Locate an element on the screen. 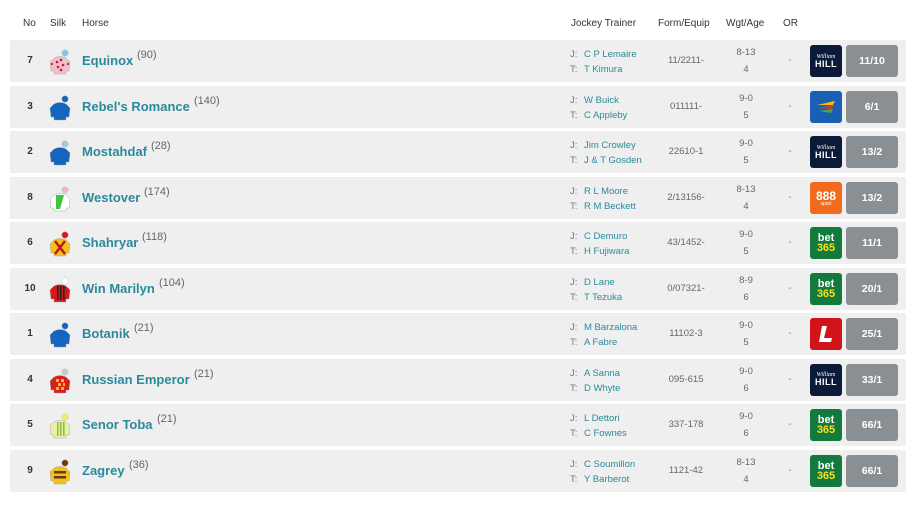 Image resolution: width=924 pixels, height=517 pixels. horse-name-link: Mostahdaf is located at coordinates (114, 151).